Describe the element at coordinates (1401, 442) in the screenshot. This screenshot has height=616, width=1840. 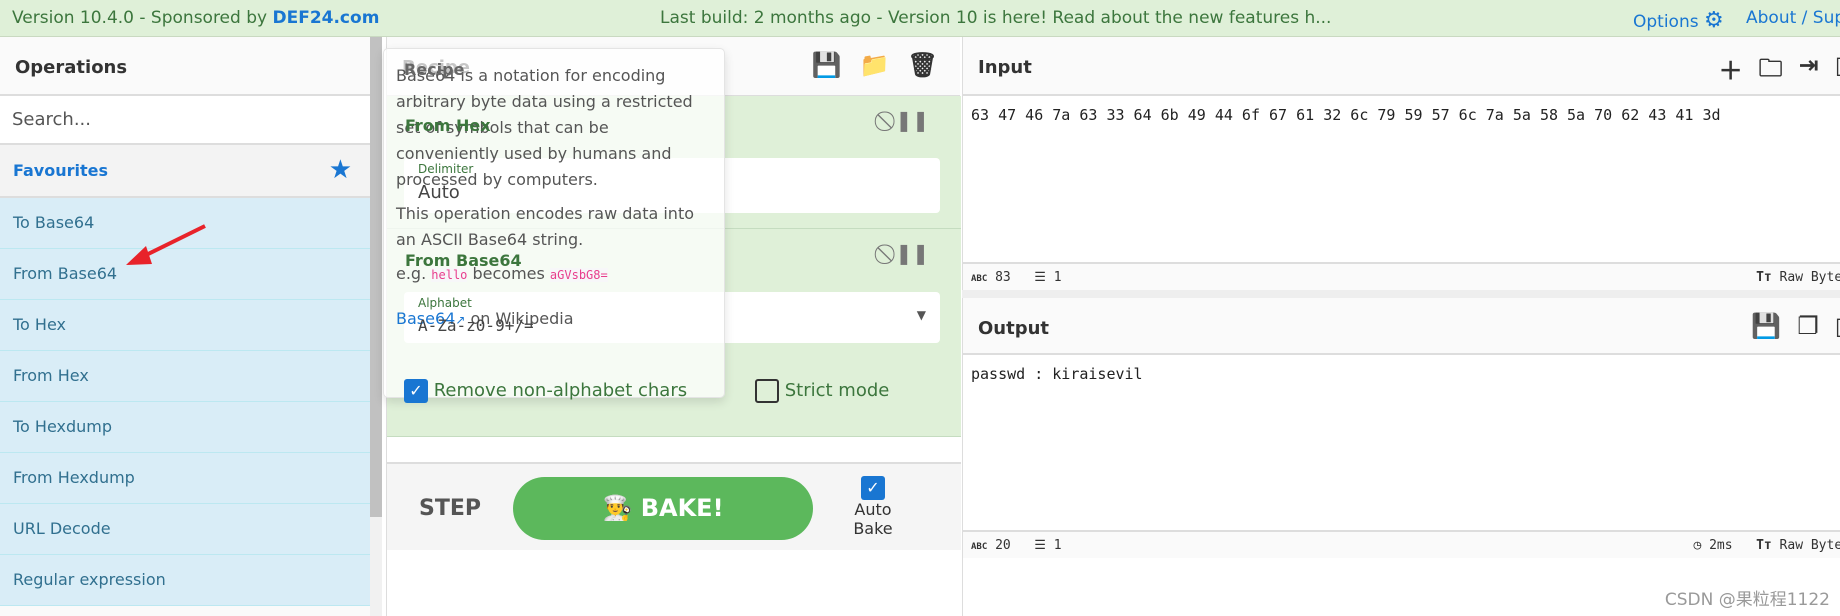
I see `output-textarea: passwd : kiraisevil` at that location.